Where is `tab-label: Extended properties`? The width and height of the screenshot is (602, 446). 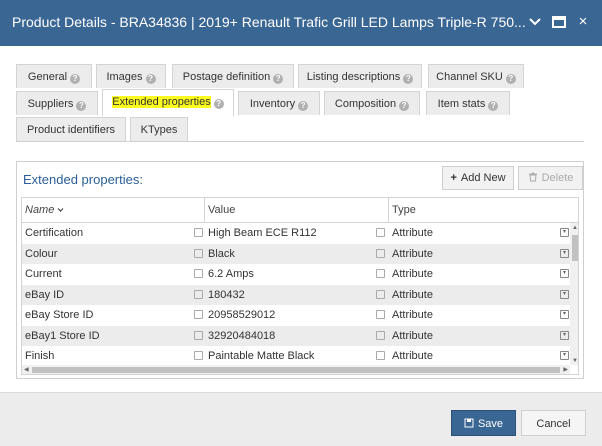 tab-label: Extended properties is located at coordinates (161, 102).